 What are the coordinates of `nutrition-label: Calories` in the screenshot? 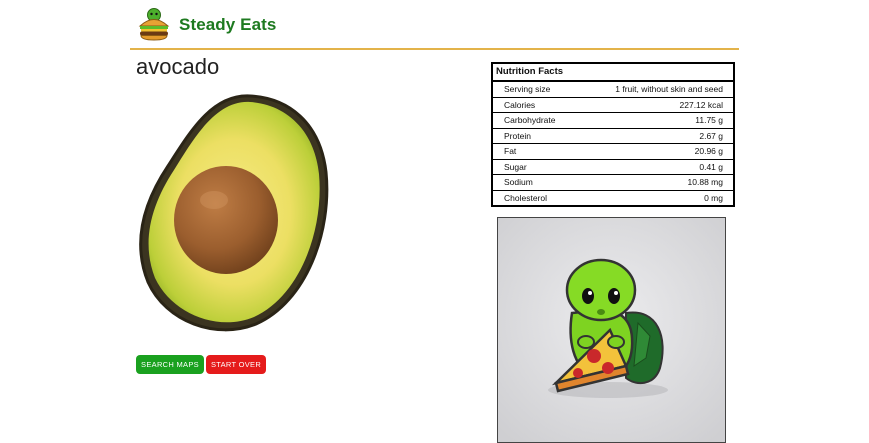 It's located at (539, 105).